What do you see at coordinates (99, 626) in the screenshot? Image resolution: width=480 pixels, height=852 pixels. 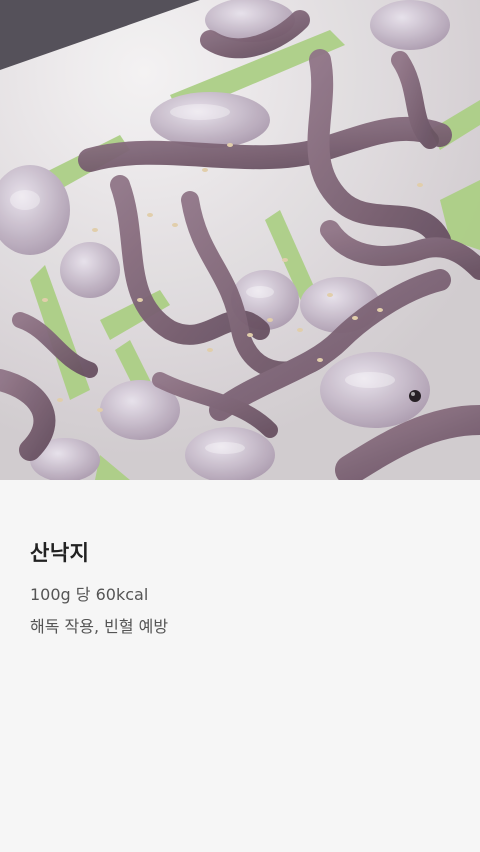 I see `food-benefits: 해독 작용, 빈혈 예방` at bounding box center [99, 626].